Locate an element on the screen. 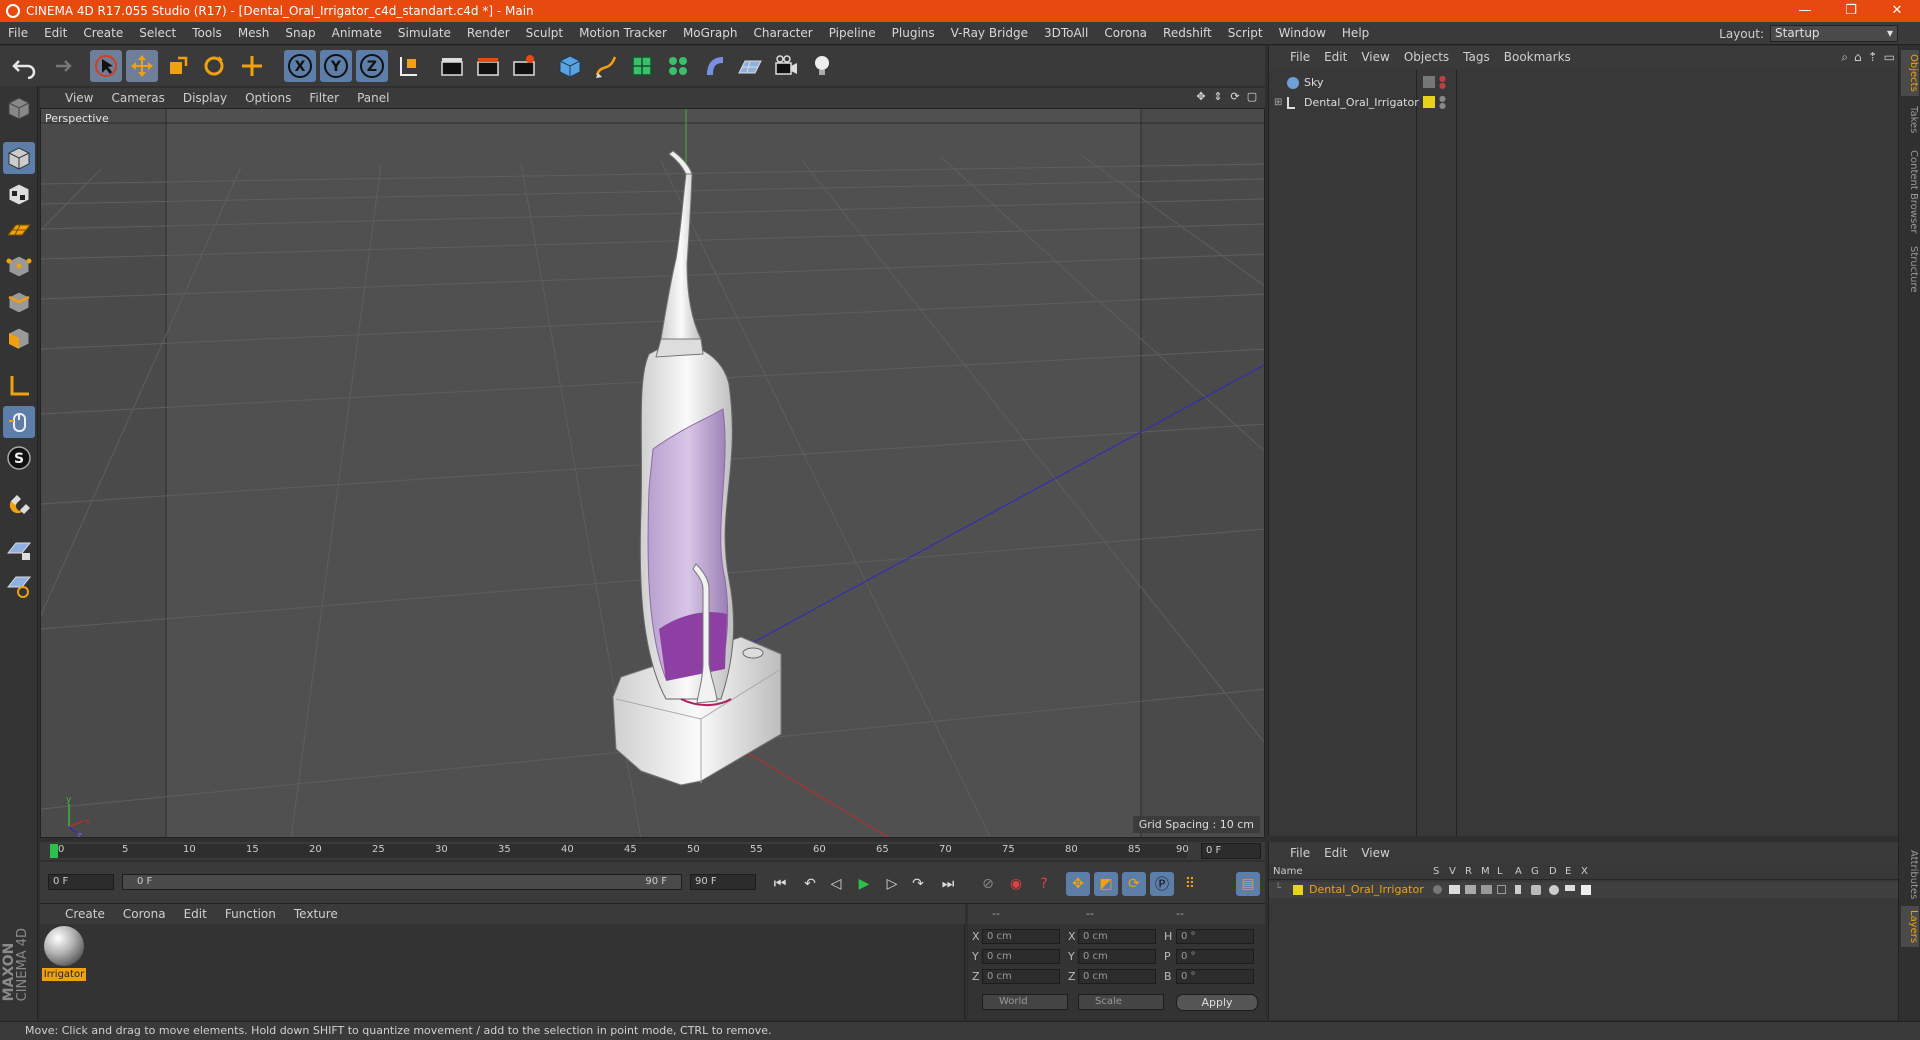 The height and width of the screenshot is (1040, 1920). next-key-button: ↷ is located at coordinates (918, 884).